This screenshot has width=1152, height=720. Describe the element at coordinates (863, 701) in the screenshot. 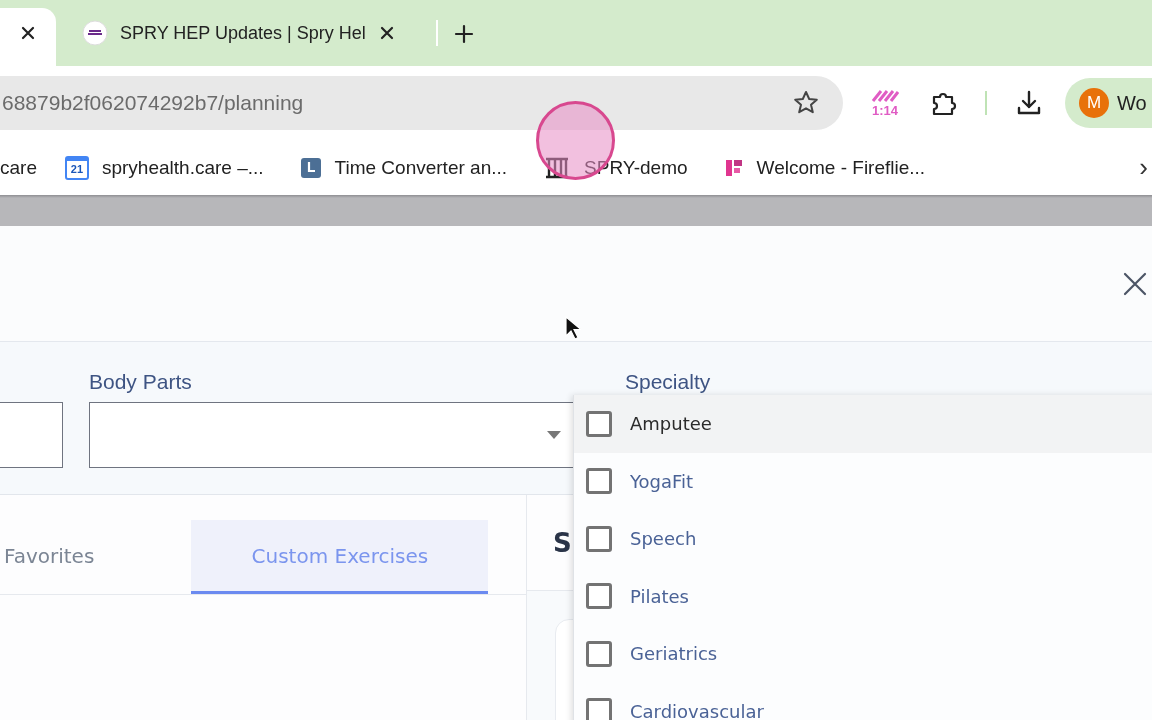

I see `menu-option: Cardiovascular` at that location.